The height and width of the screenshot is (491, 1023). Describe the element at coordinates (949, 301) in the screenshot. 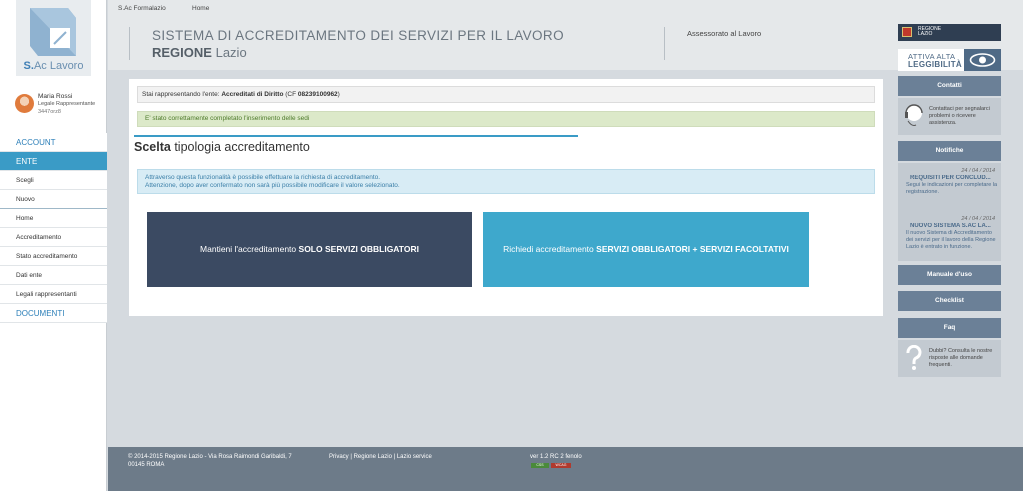

I see `checklist-button: Checklist` at that location.